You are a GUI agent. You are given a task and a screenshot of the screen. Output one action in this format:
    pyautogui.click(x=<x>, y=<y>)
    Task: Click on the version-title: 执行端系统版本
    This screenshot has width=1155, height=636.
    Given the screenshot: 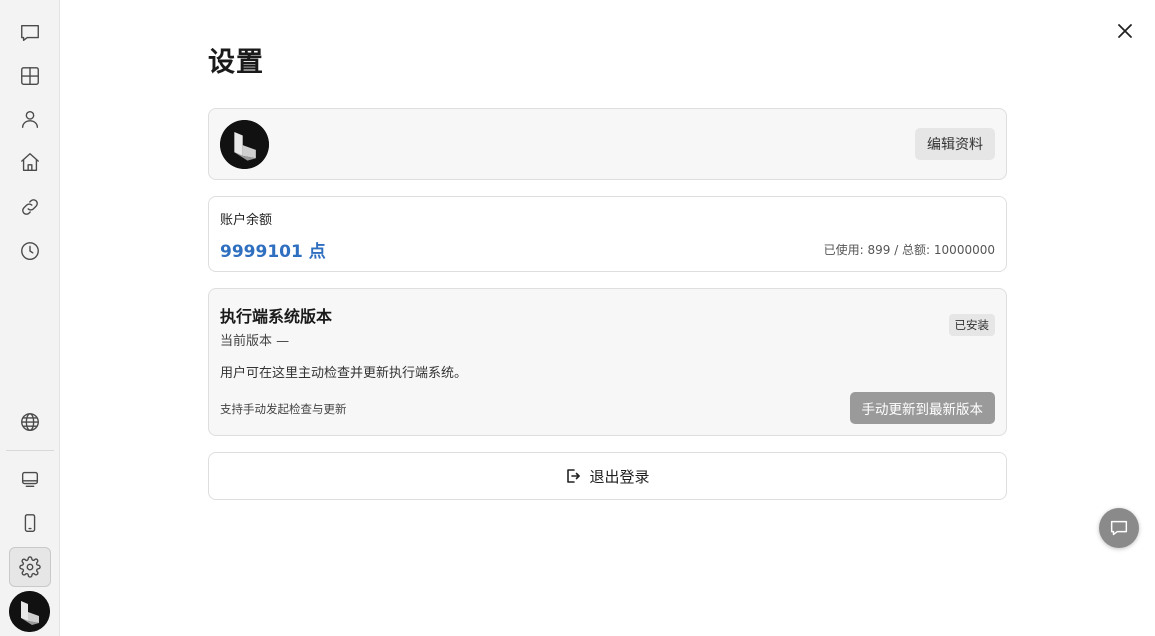 What is the action you would take?
    pyautogui.click(x=276, y=316)
    